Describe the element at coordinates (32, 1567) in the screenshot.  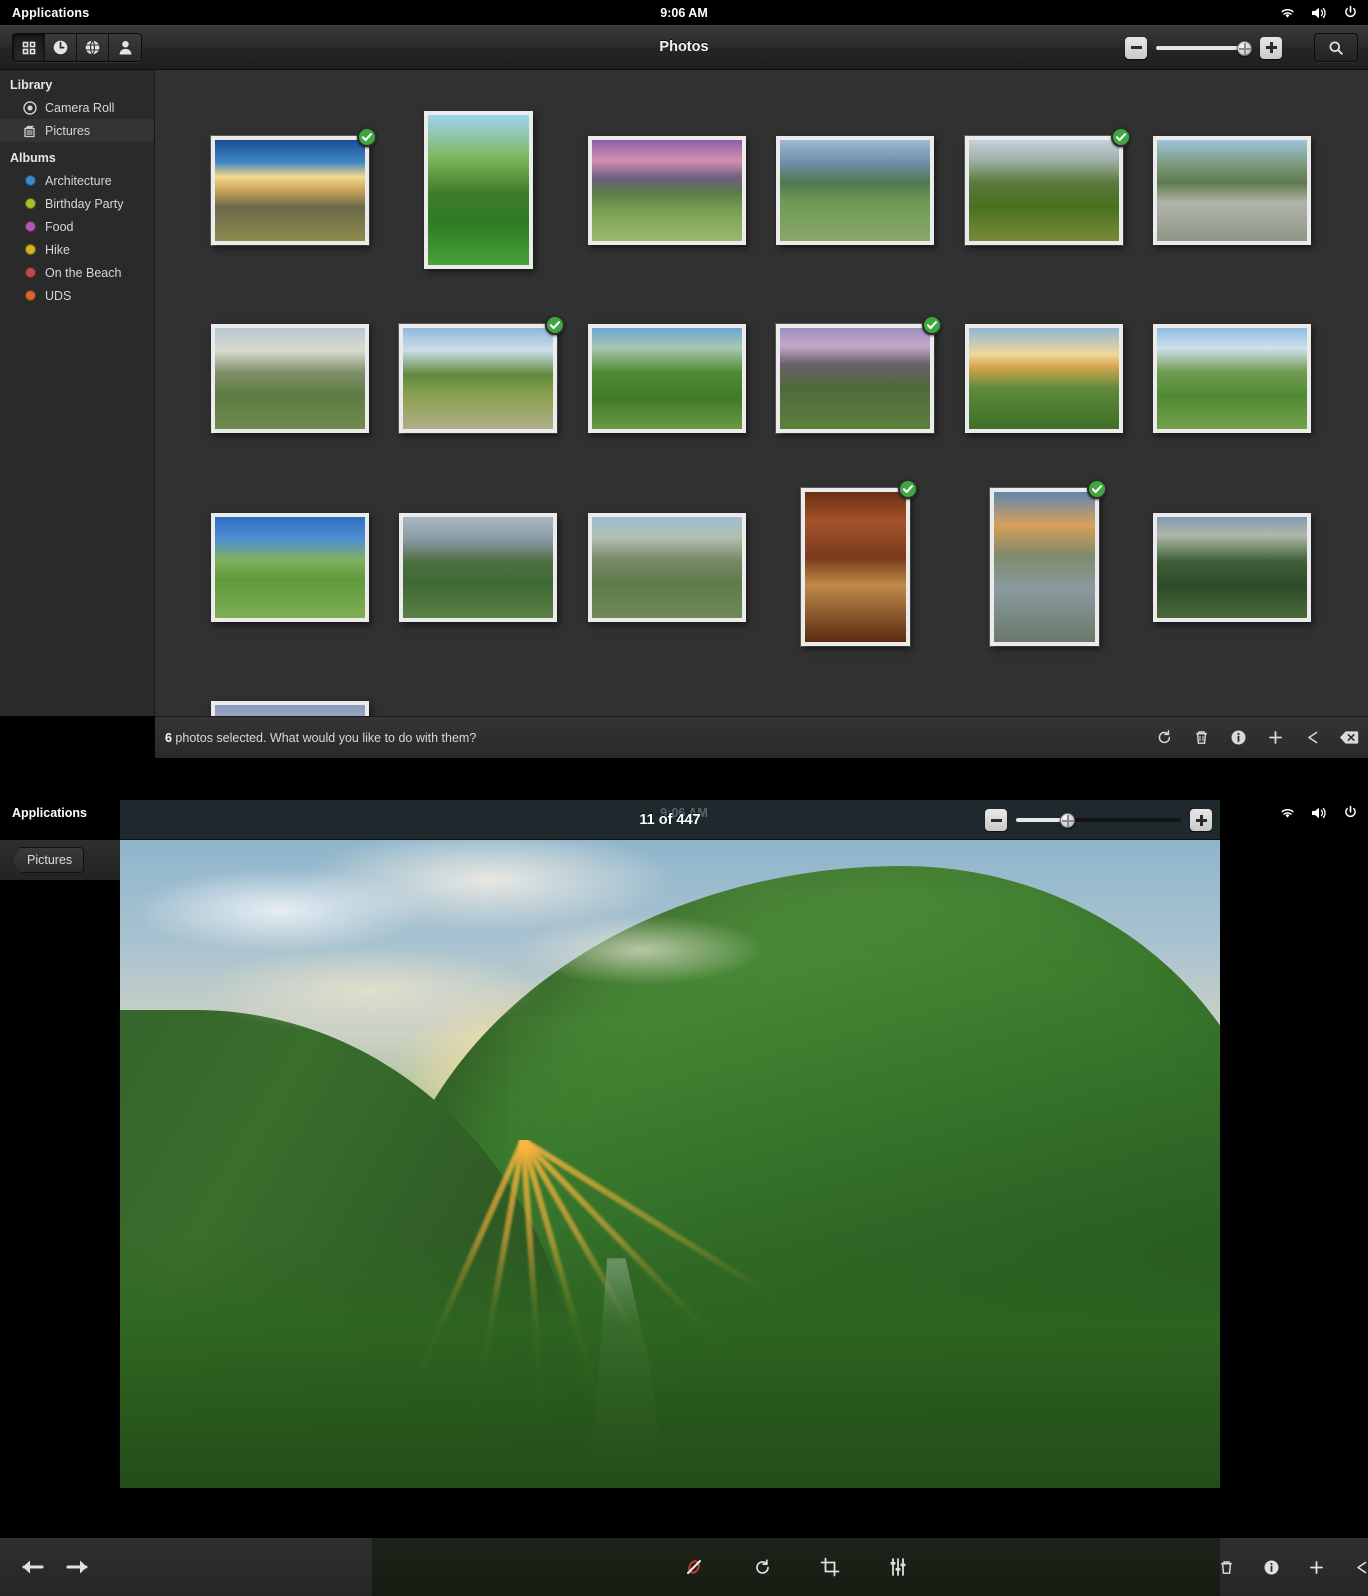
I see `previous-photo-button` at that location.